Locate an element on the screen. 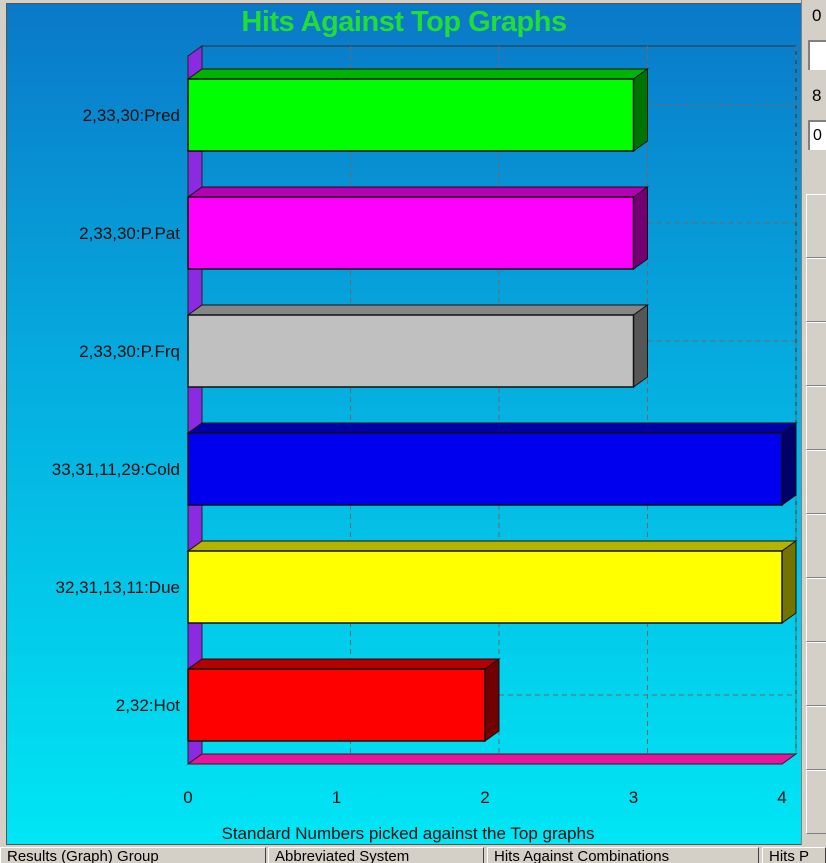  y-tick-label: 2,33,30:P.Pat is located at coordinates (129, 233).